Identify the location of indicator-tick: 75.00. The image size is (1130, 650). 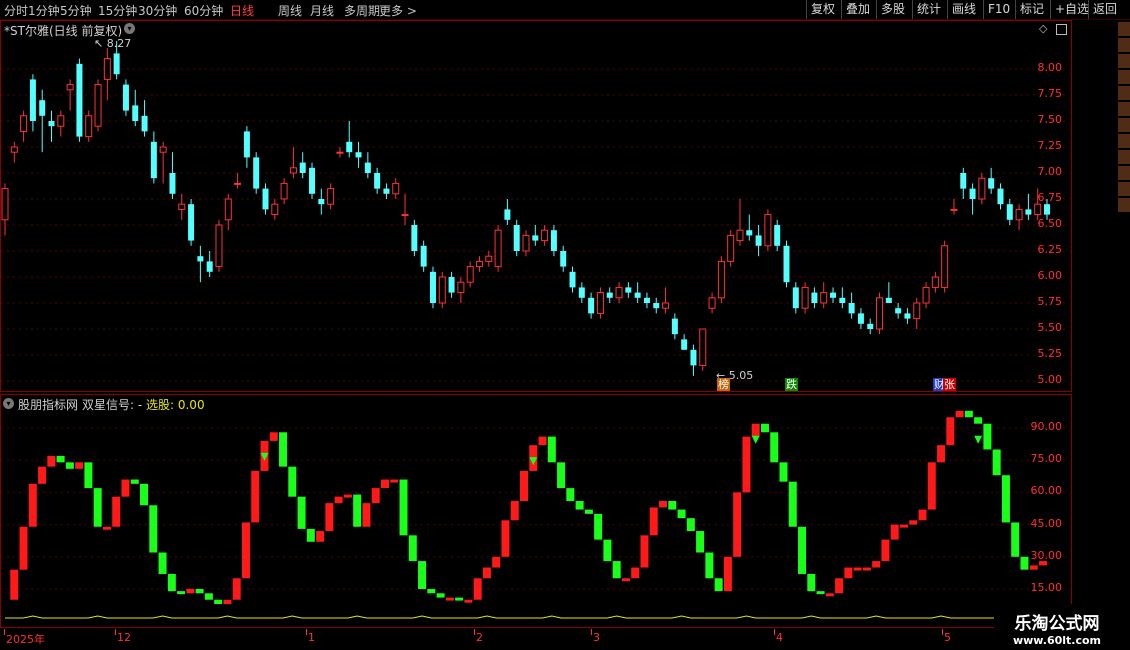
(1046, 459).